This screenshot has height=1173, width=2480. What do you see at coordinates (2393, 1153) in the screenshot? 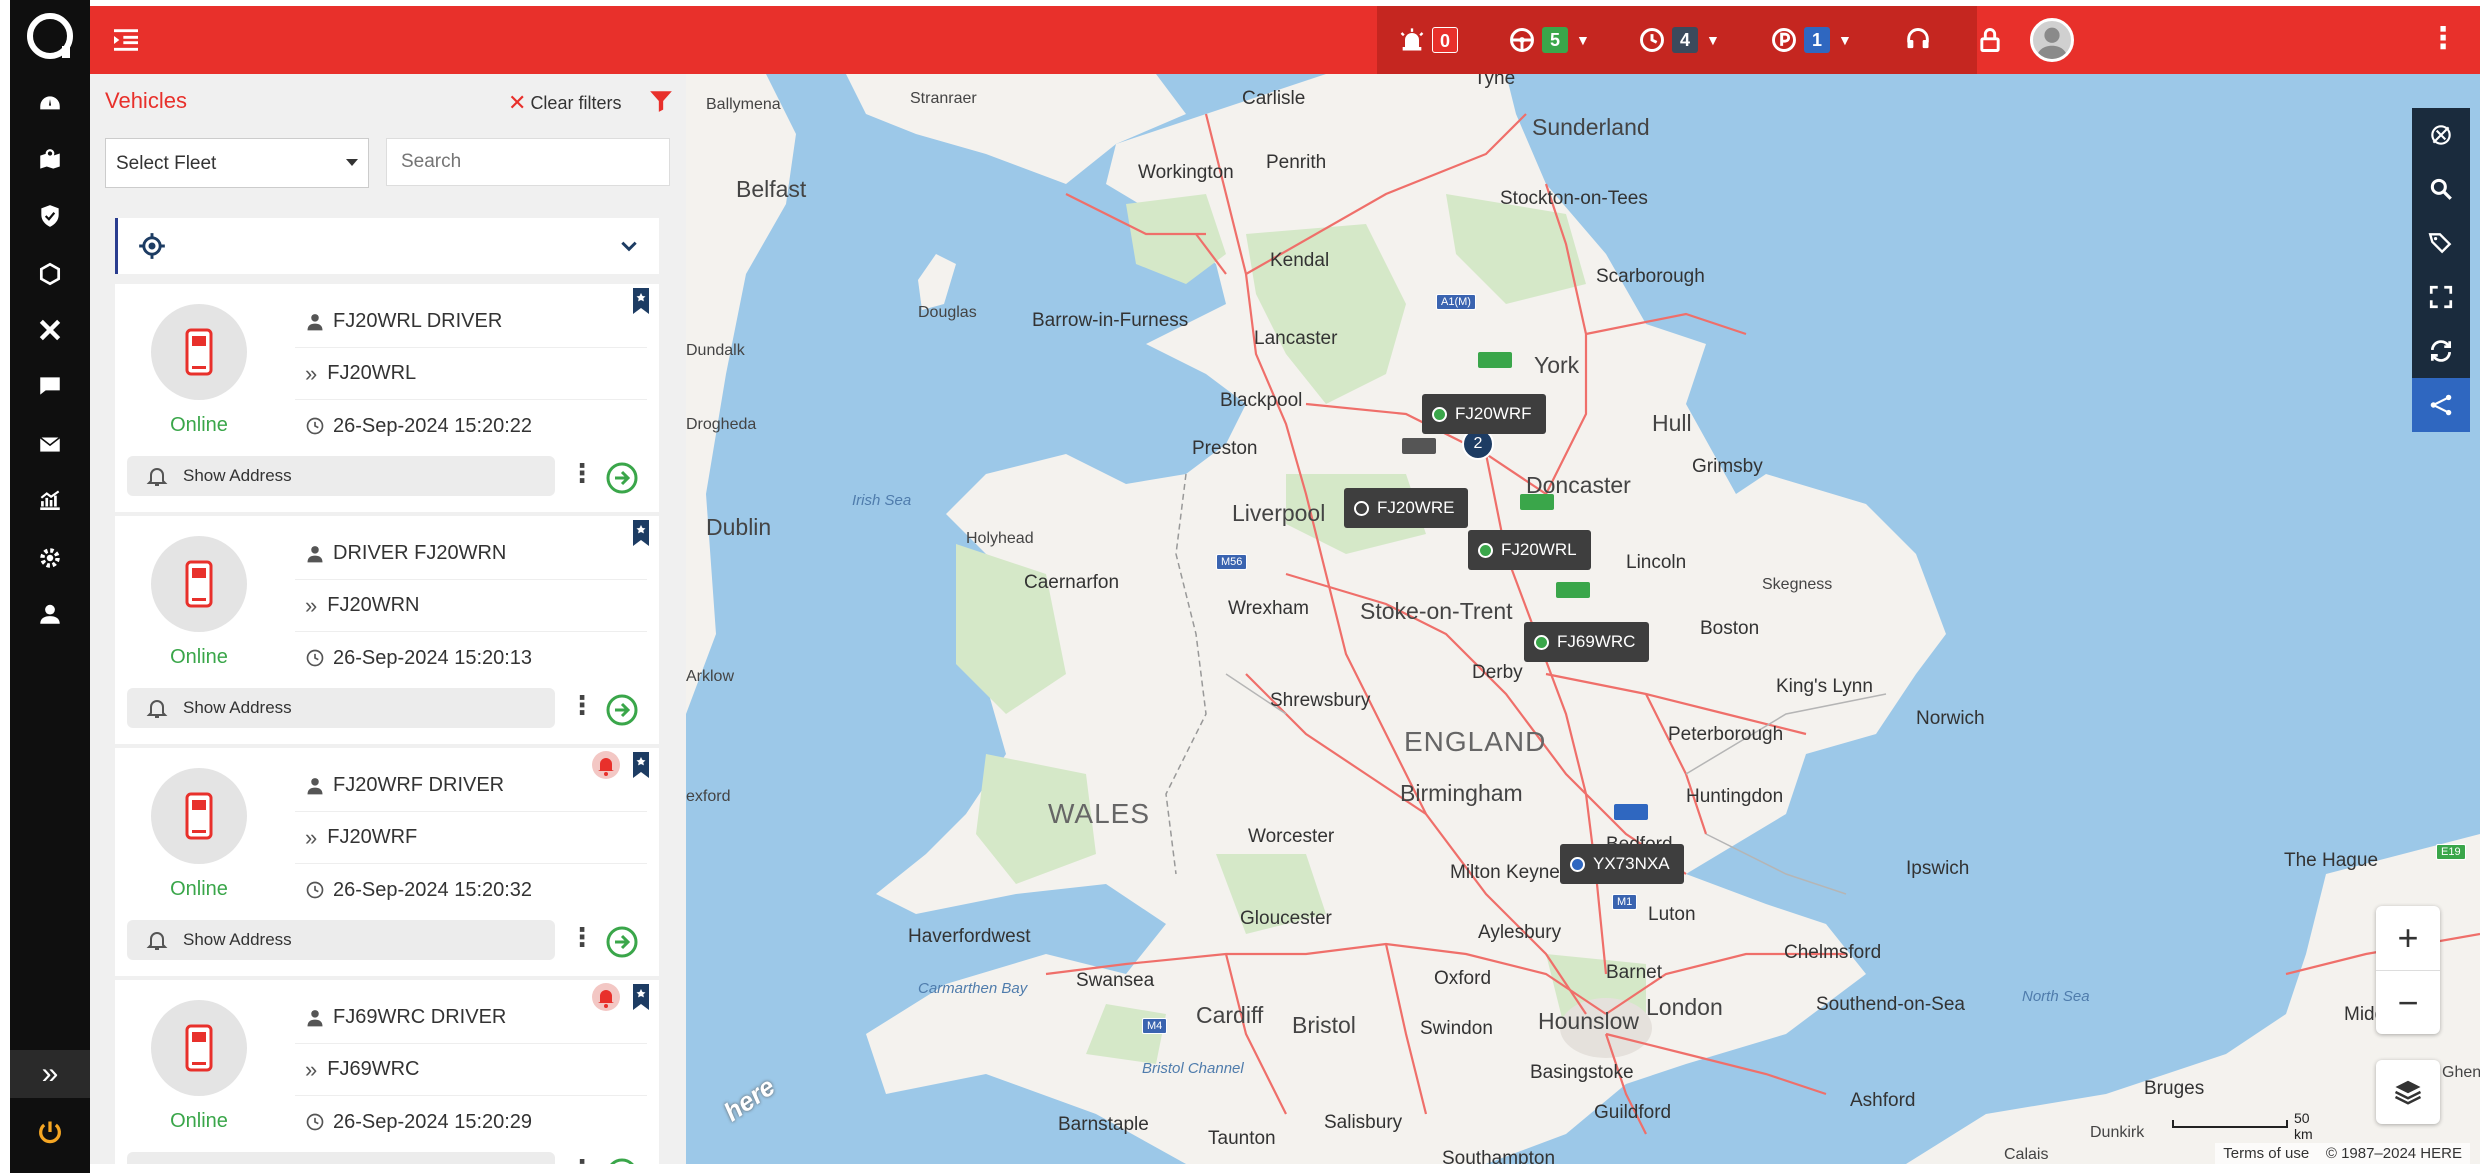
I see `copyright-text: © 1987–2024 HERE` at bounding box center [2393, 1153].